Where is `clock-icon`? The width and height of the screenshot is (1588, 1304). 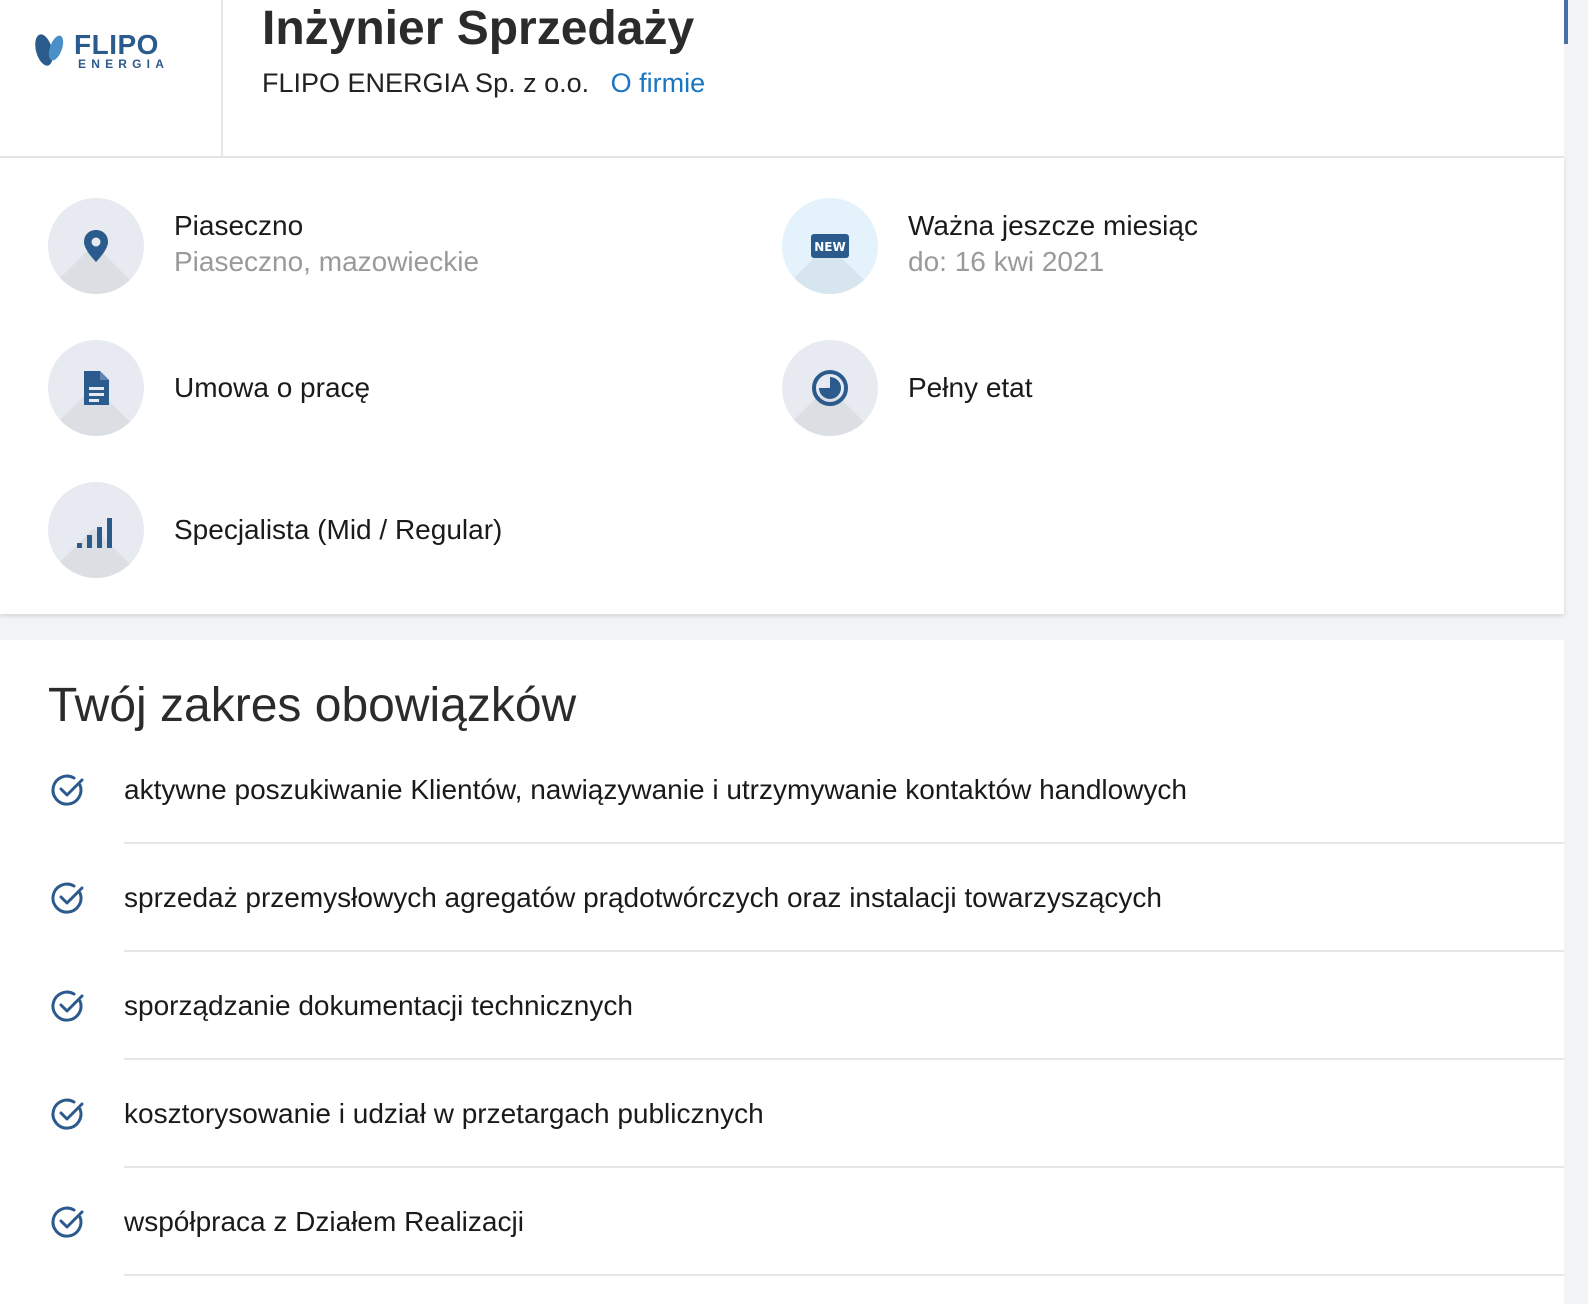 clock-icon is located at coordinates (830, 388).